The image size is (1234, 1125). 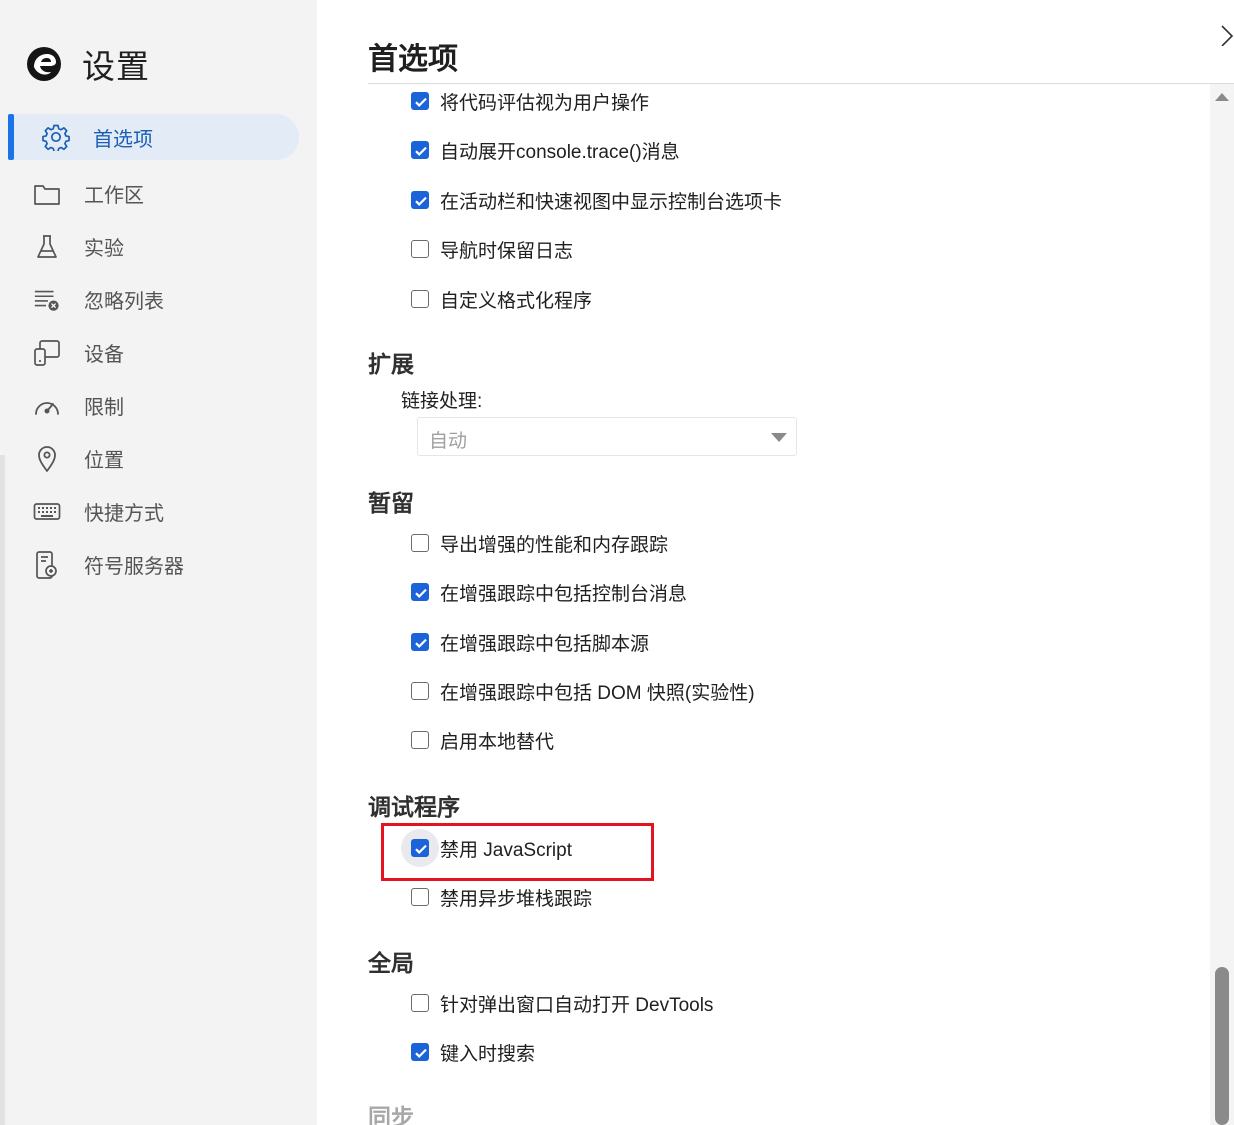 I want to click on checkbox-label: 启用本地替代, so click(x=497, y=742).